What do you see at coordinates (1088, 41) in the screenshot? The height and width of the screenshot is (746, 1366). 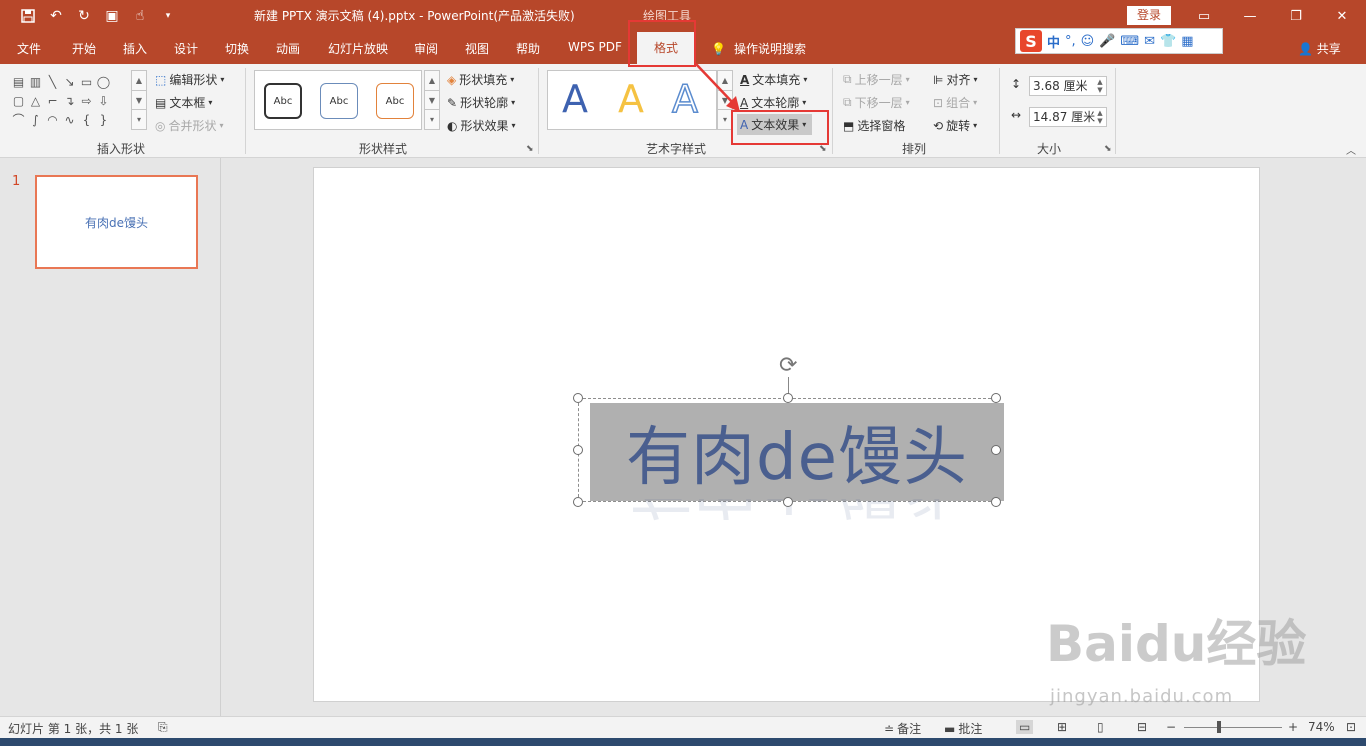 I see `emoji-icon: ☺` at bounding box center [1088, 41].